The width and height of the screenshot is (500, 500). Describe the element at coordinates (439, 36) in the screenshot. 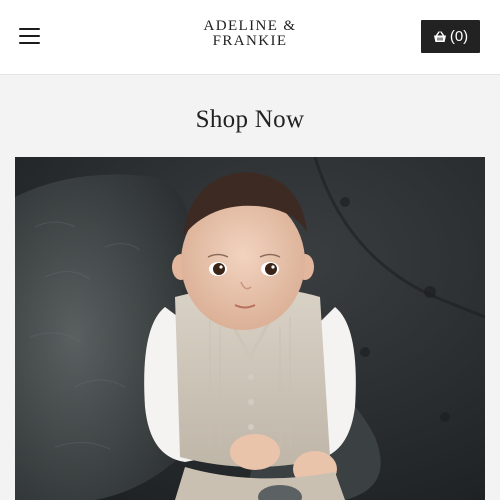

I see `basket-icon` at that location.